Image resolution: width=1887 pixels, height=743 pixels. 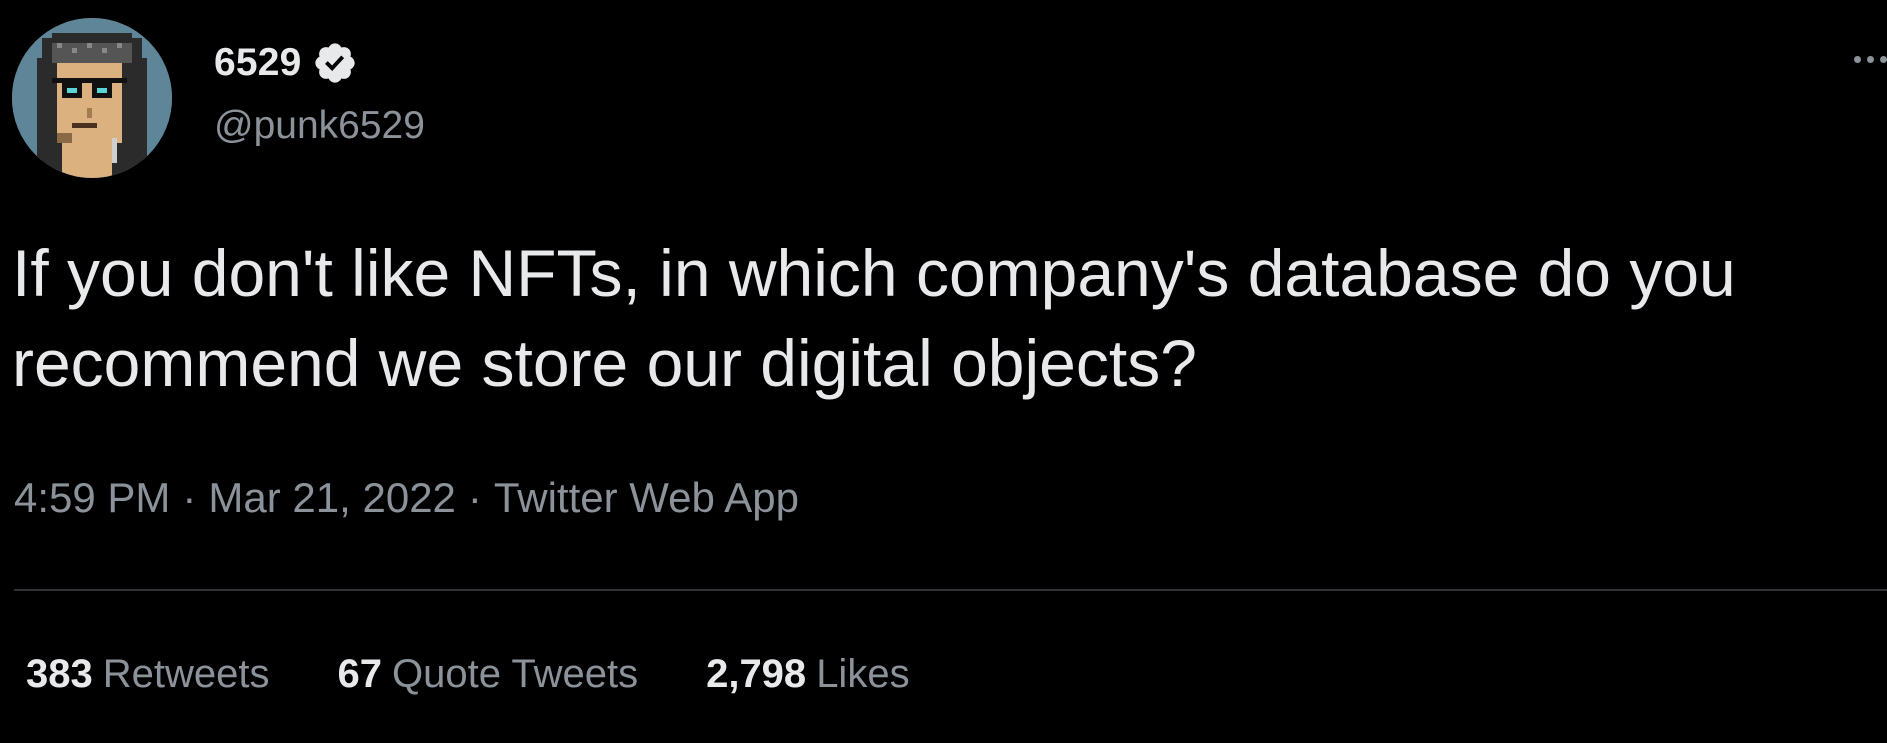 What do you see at coordinates (646, 497) in the screenshot?
I see `tweet-source: Twitter Web App` at bounding box center [646, 497].